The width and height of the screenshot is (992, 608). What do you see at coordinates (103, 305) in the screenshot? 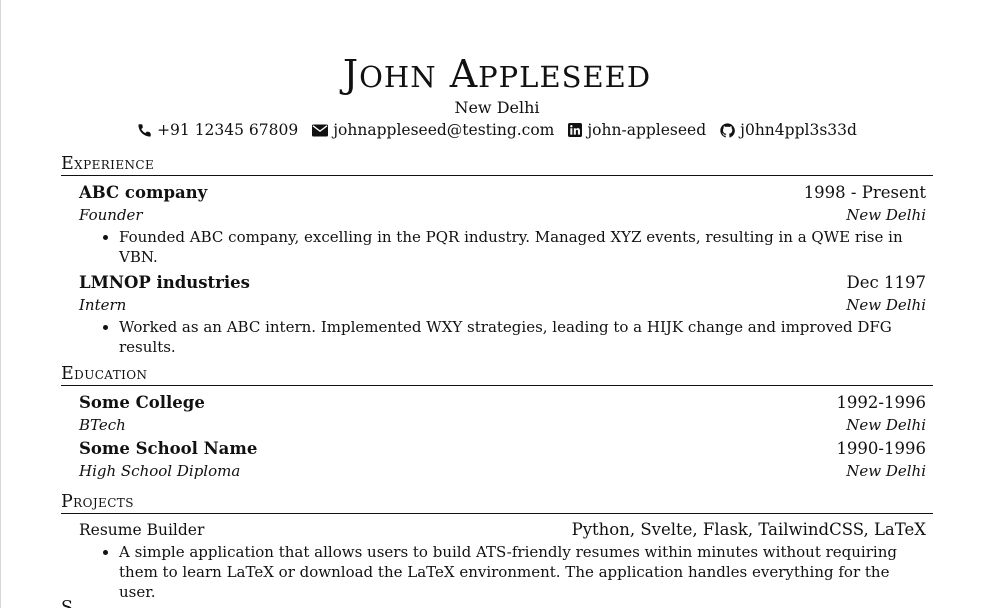
I see `experience-role: Intern` at bounding box center [103, 305].